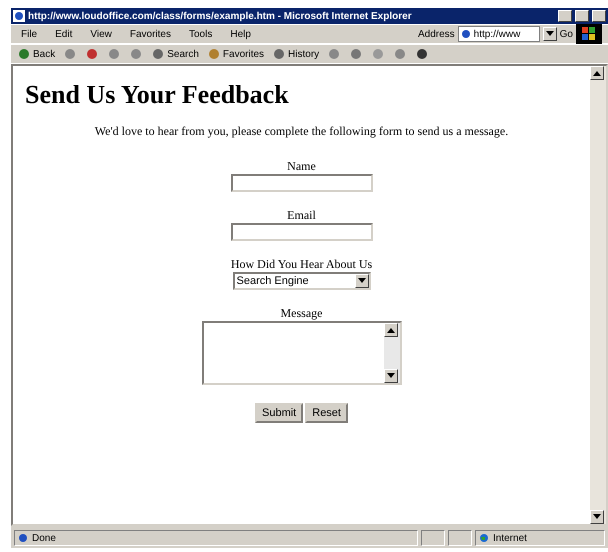 This screenshot has height=552, width=608. What do you see at coordinates (582, 16) in the screenshot?
I see `maximize-button` at bounding box center [582, 16].